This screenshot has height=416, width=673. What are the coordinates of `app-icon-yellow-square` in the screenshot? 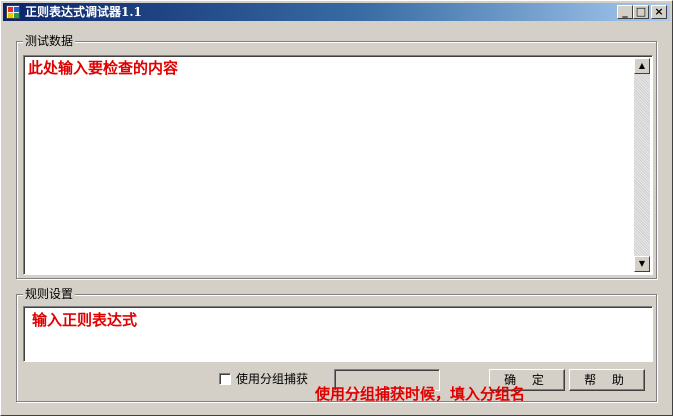 It's located at (10, 15).